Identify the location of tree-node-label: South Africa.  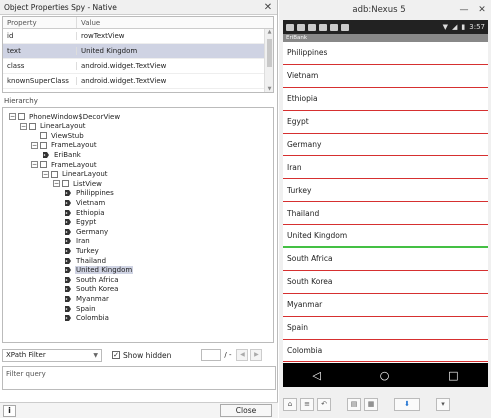
(97, 279).